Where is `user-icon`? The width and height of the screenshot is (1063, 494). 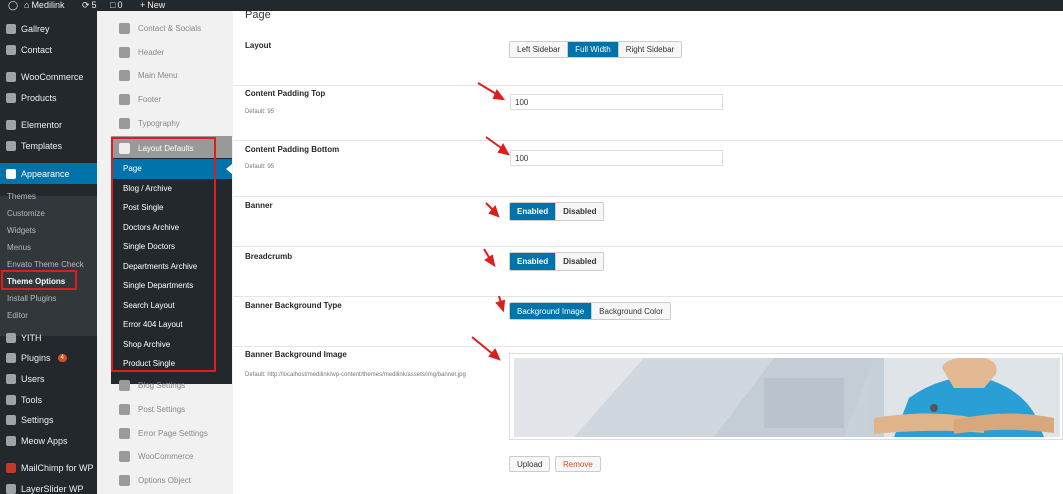 user-icon is located at coordinates (11, 379).